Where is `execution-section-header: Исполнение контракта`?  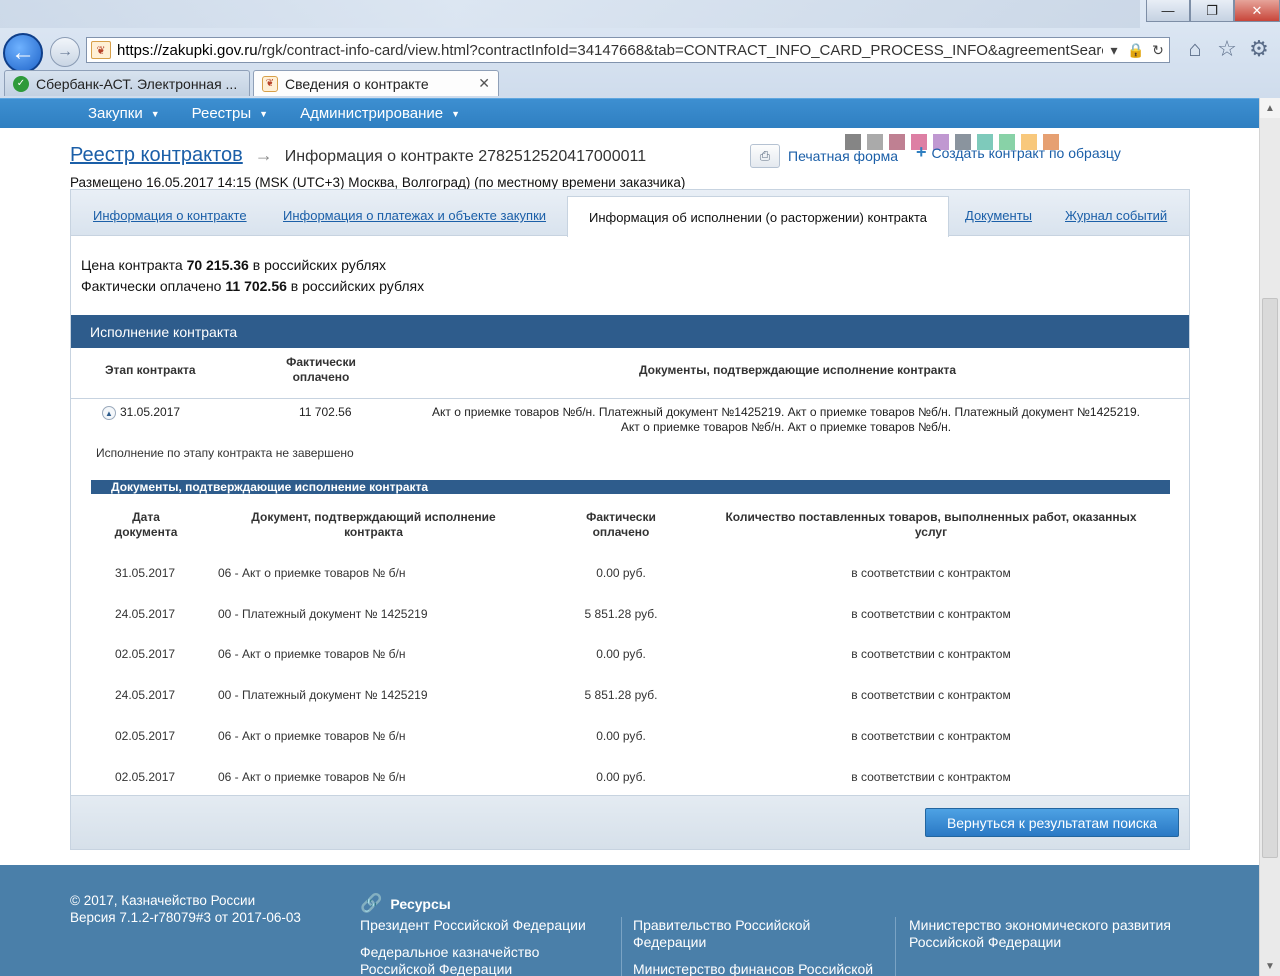
execution-section-header: Исполнение контракта is located at coordinates (630, 331).